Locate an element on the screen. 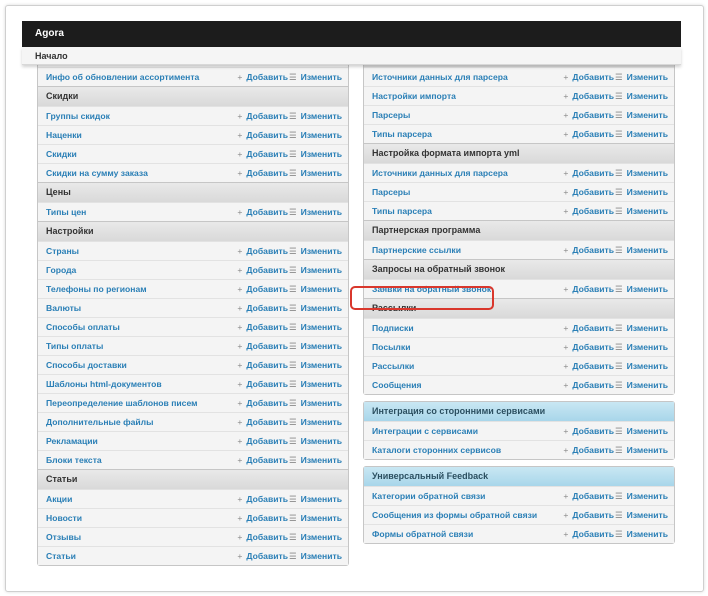 This screenshot has height=596, width=708. admin-link: Типы оплаты is located at coordinates (74, 346).